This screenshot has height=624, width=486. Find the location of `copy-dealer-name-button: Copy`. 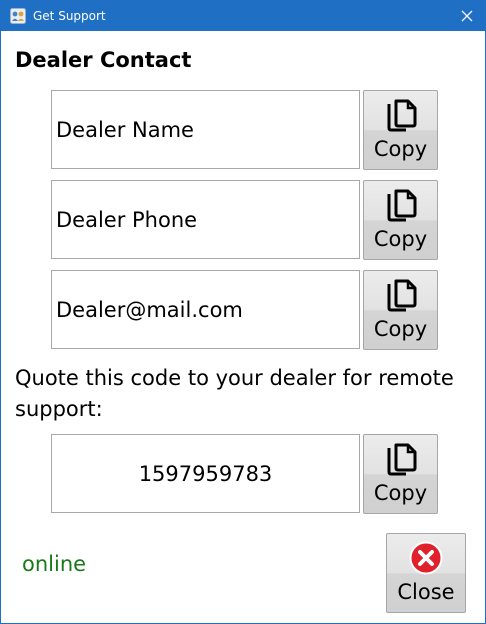

copy-dealer-name-button: Copy is located at coordinates (400, 130).